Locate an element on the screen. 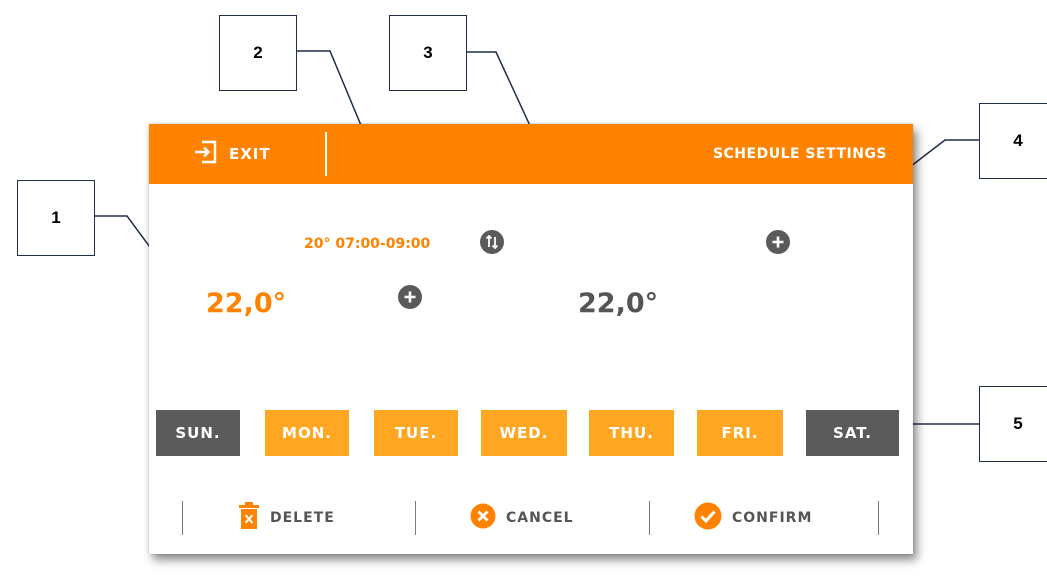  delete-button: DELETE is located at coordinates (286, 518).